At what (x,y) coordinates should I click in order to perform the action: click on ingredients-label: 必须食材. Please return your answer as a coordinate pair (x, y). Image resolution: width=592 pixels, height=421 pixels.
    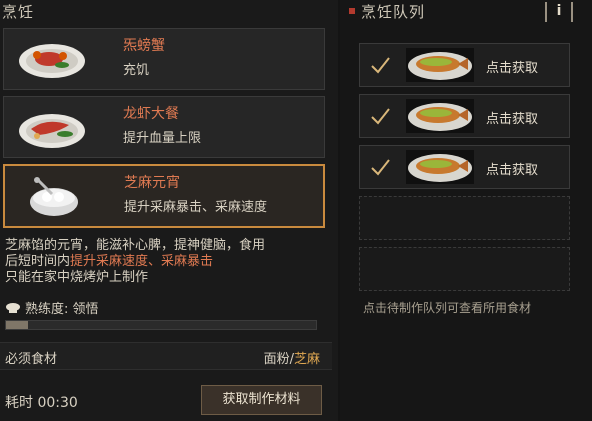
    Looking at the image, I should click on (31, 359).